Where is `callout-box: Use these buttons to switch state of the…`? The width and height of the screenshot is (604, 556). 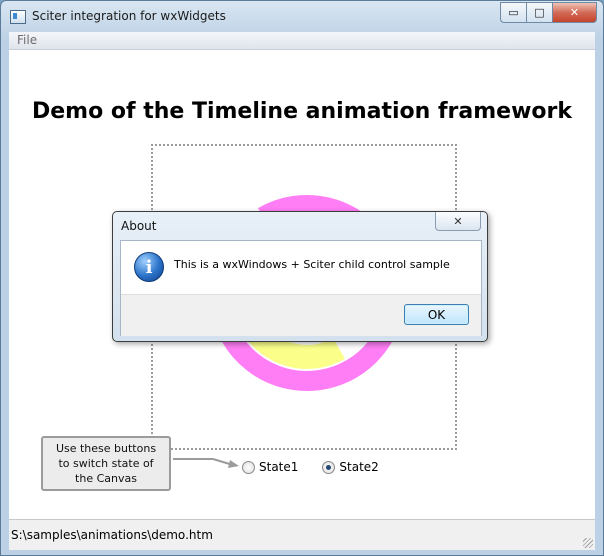
callout-box: Use these buttons to switch state of the… is located at coordinates (106, 463).